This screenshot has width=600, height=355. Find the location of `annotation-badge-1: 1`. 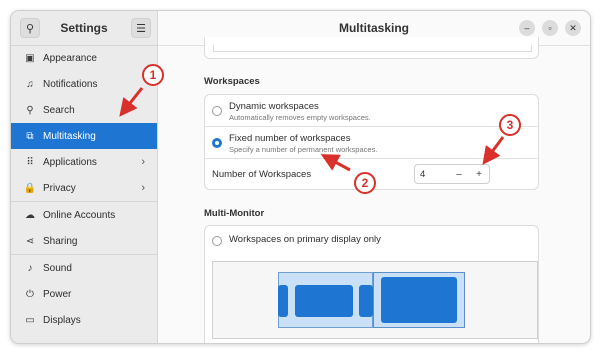

annotation-badge-1: 1 is located at coordinates (153, 75).